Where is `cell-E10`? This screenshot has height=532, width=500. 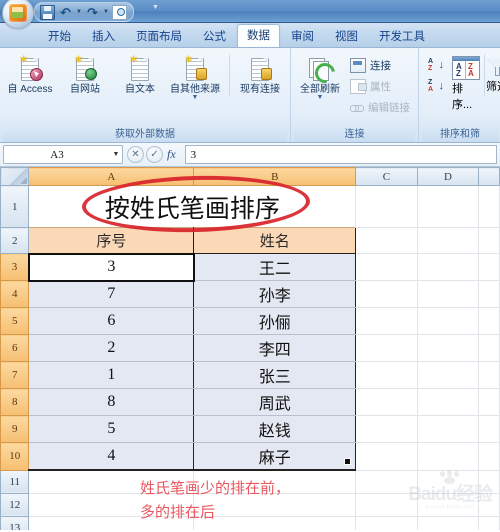 cell-E10 is located at coordinates (489, 456).